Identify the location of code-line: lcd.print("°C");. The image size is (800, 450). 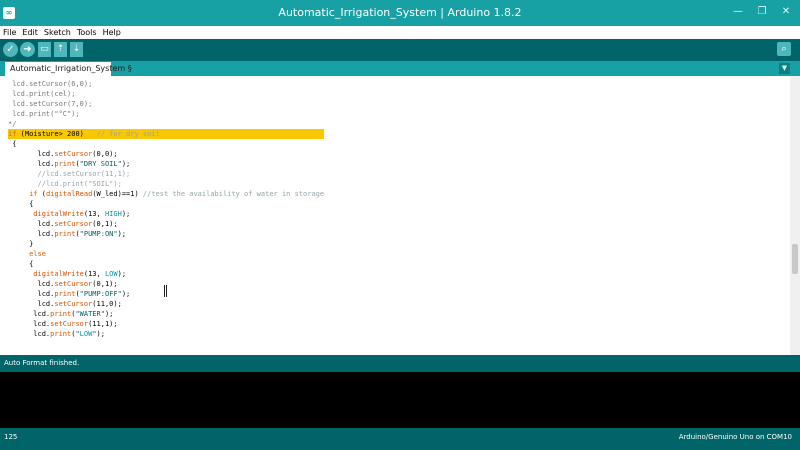
(166, 114).